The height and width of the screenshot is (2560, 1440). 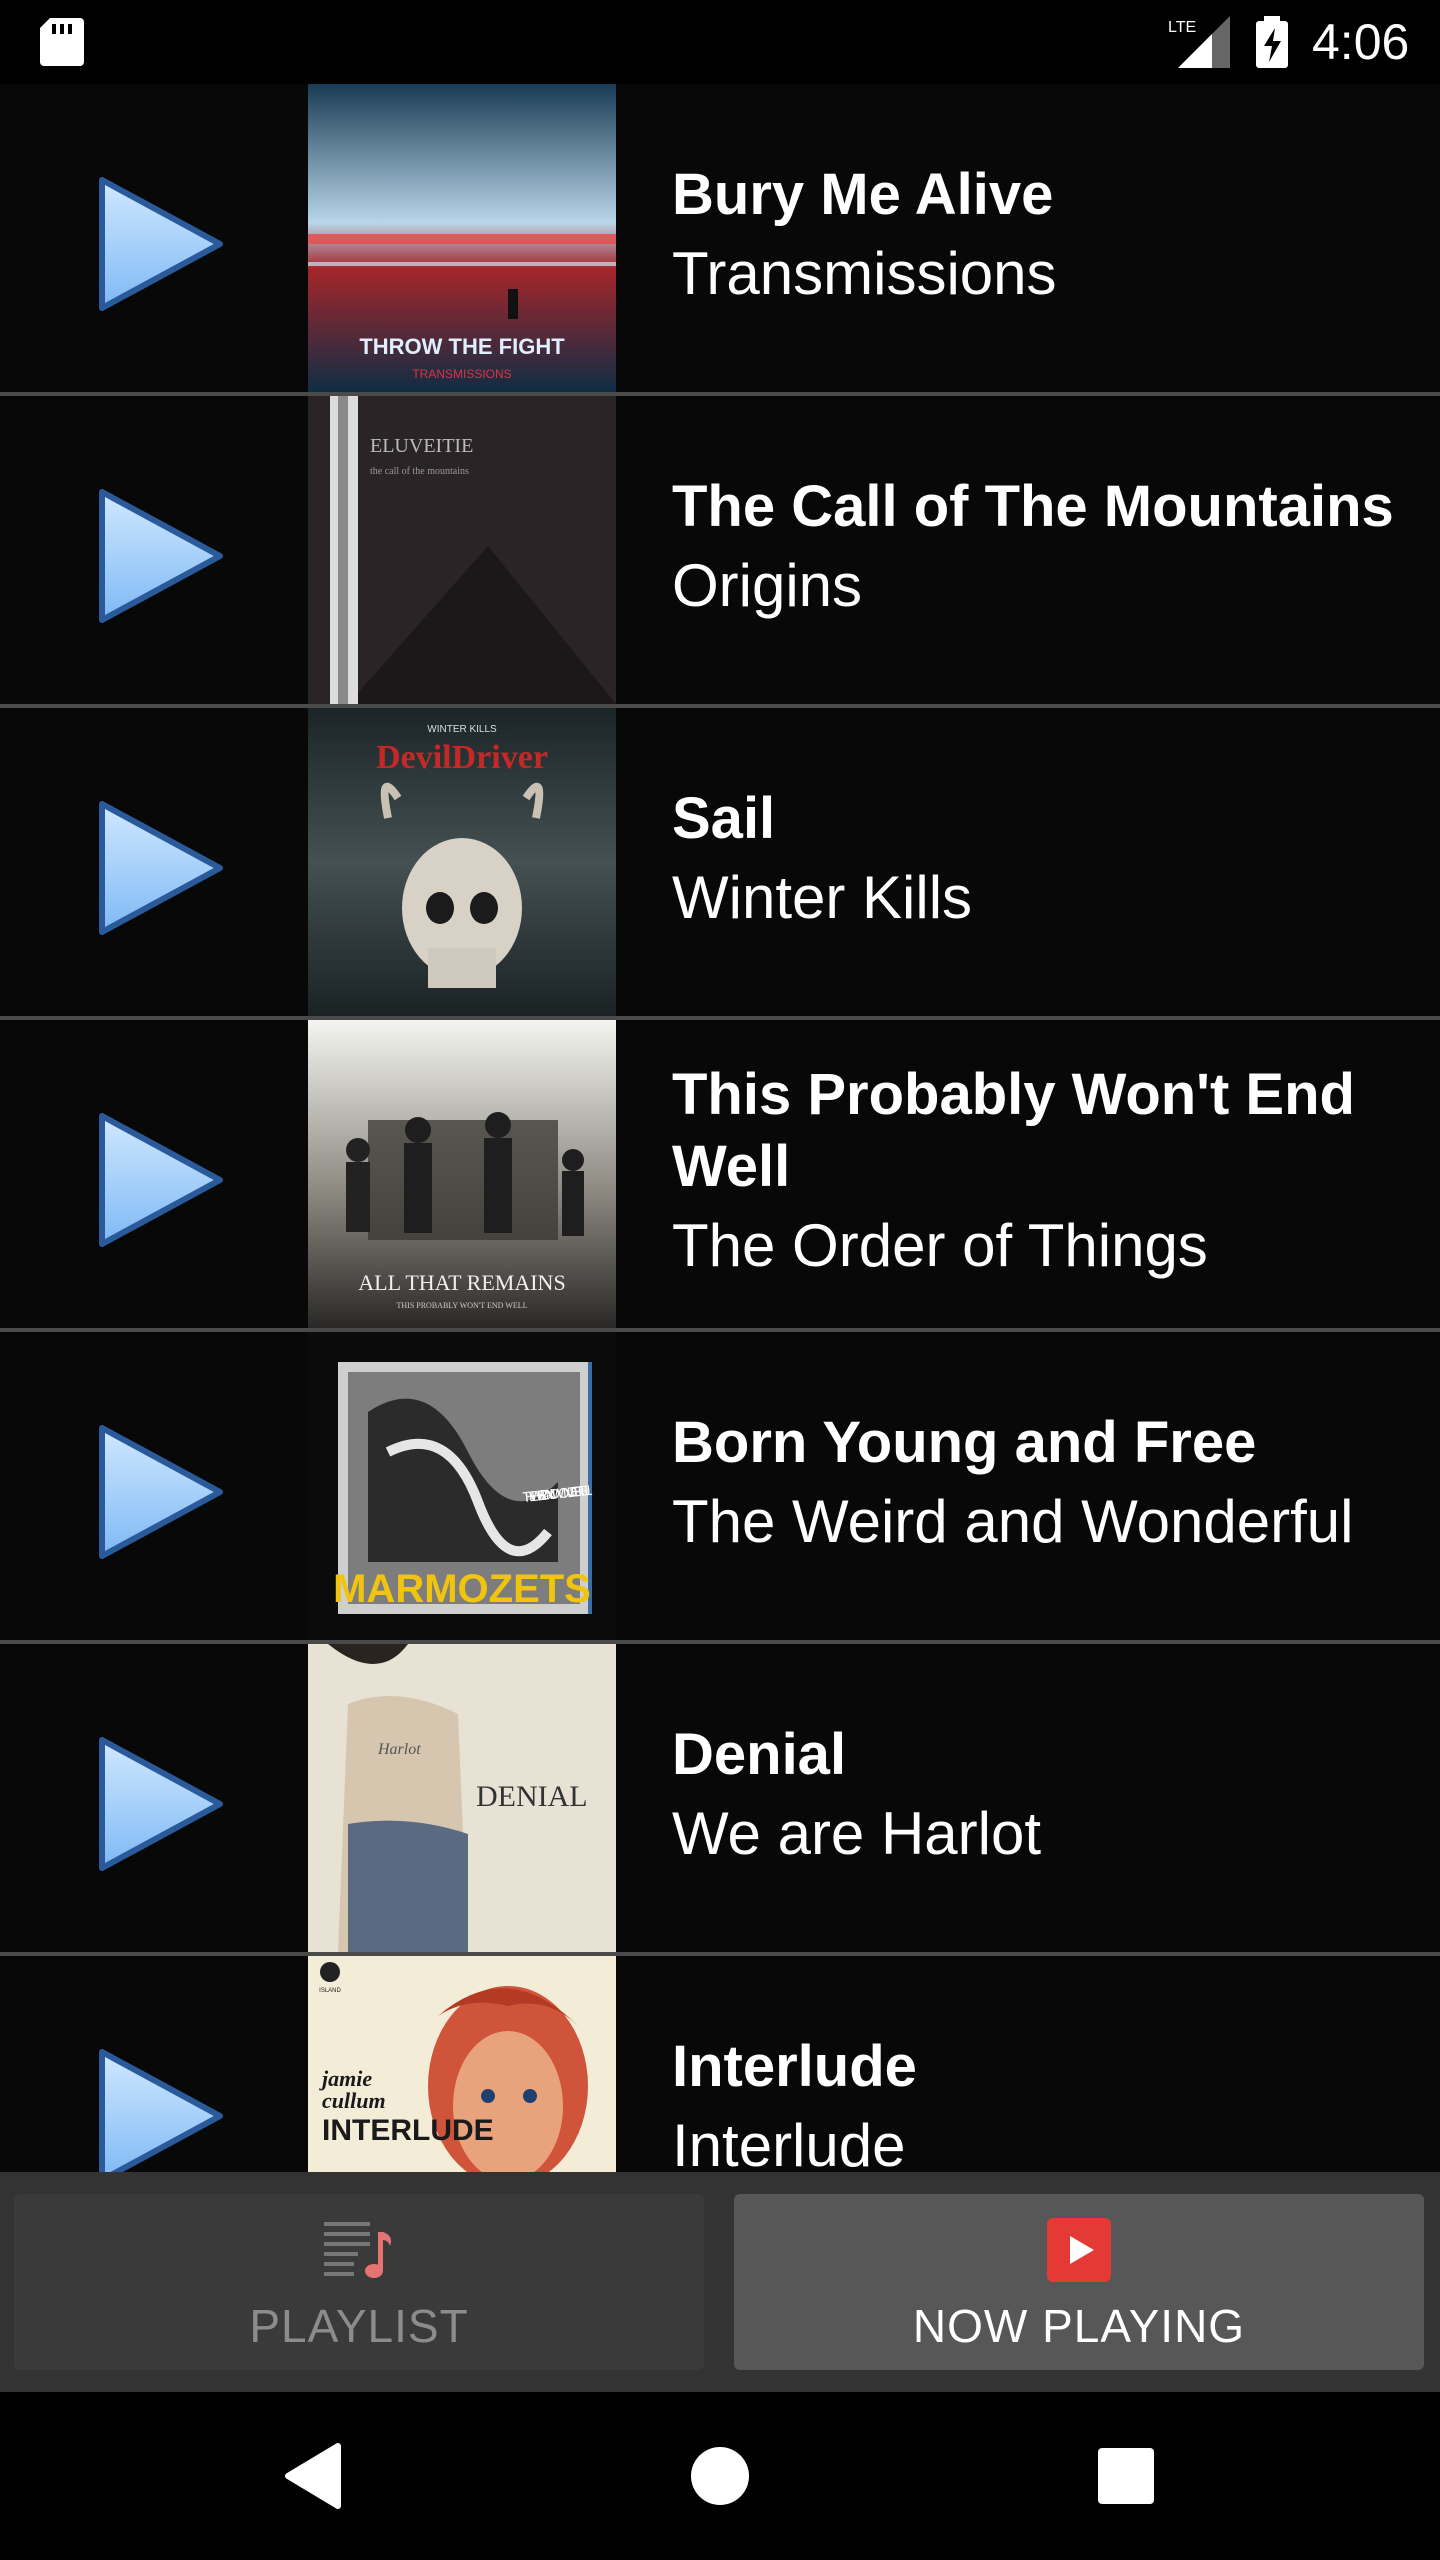 What do you see at coordinates (1013, 1130) in the screenshot?
I see `track-title: This Probably Won't End Well` at bounding box center [1013, 1130].